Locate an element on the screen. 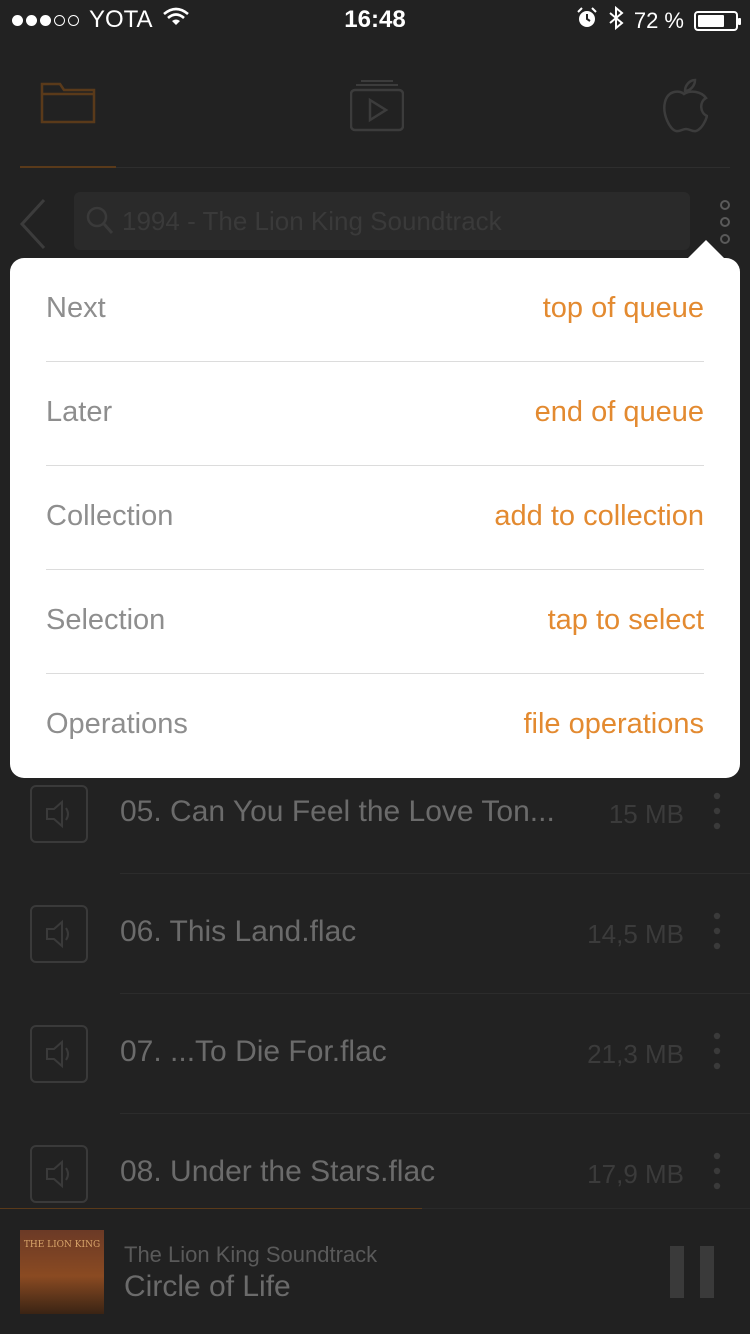 The width and height of the screenshot is (750, 1334). menu-item-collection: Collection add to collection is located at coordinates (375, 518).